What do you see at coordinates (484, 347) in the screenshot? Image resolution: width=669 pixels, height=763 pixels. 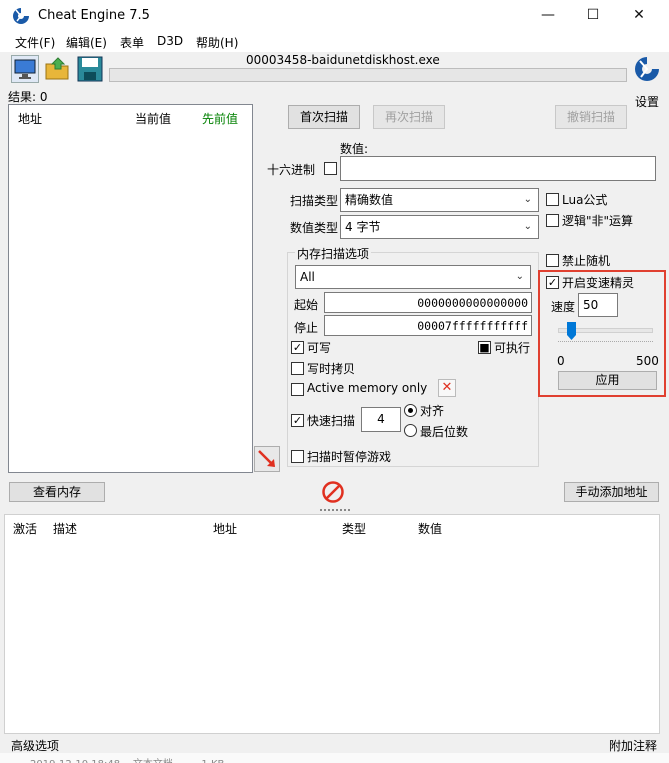 I see `executable-checkbox: ■` at bounding box center [484, 347].